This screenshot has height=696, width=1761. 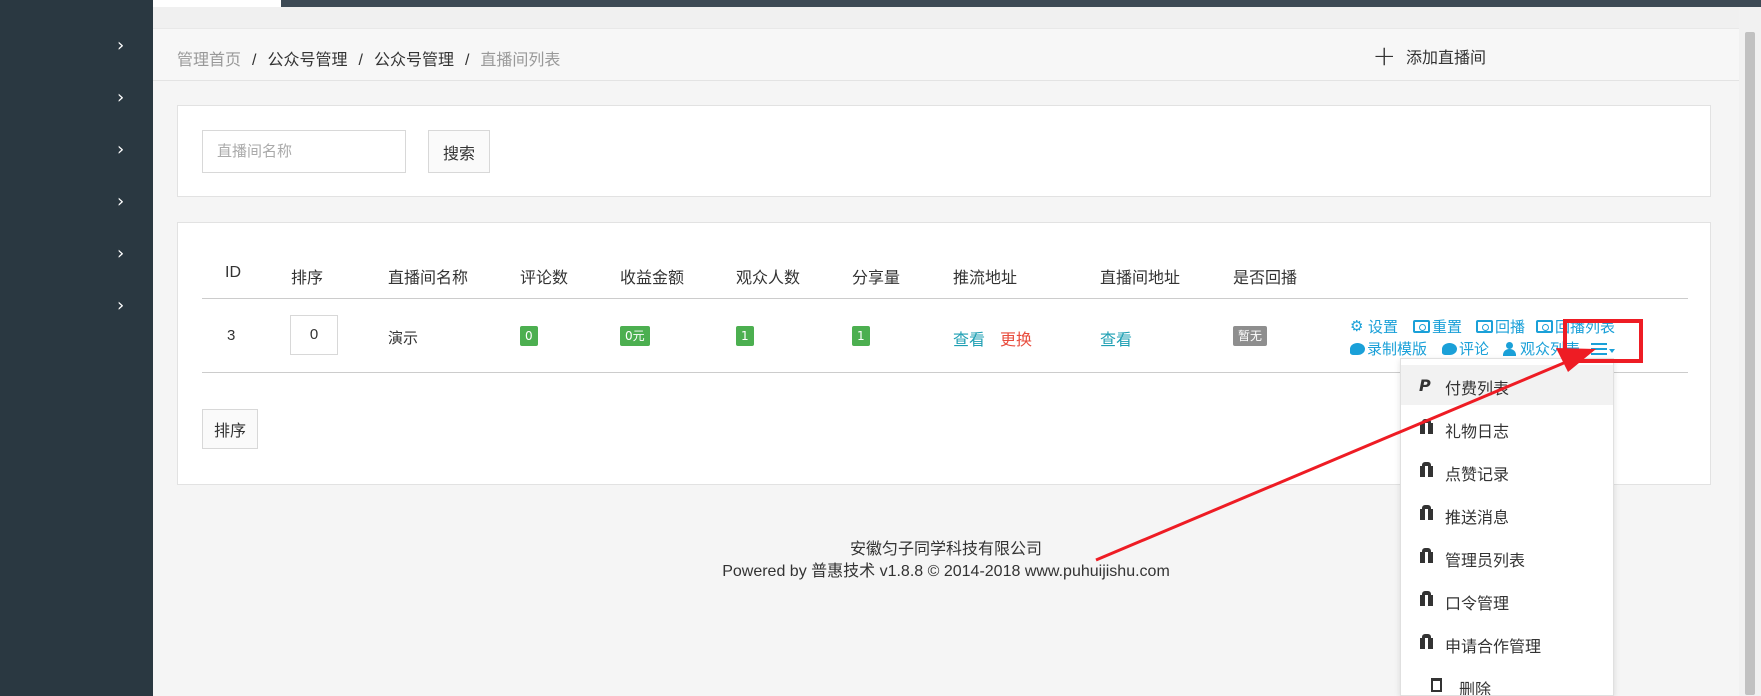 What do you see at coordinates (1510, 348) in the screenshot?
I see `user-icon` at bounding box center [1510, 348].